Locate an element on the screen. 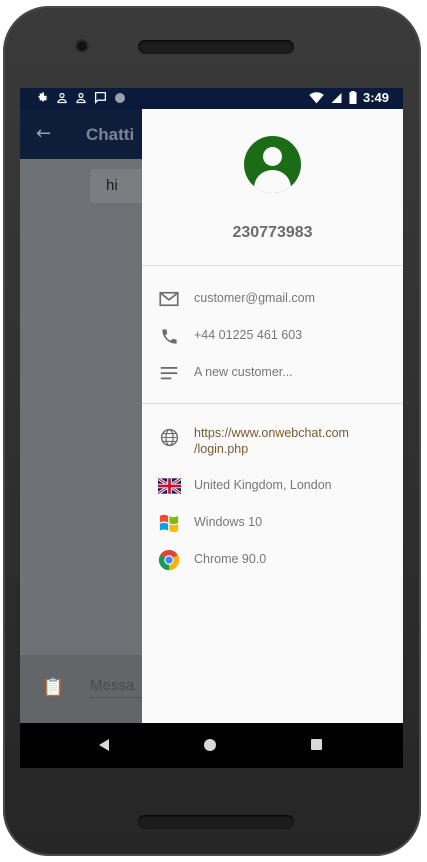 This screenshot has width=427, height=862. chrome-icon is located at coordinates (169, 560).